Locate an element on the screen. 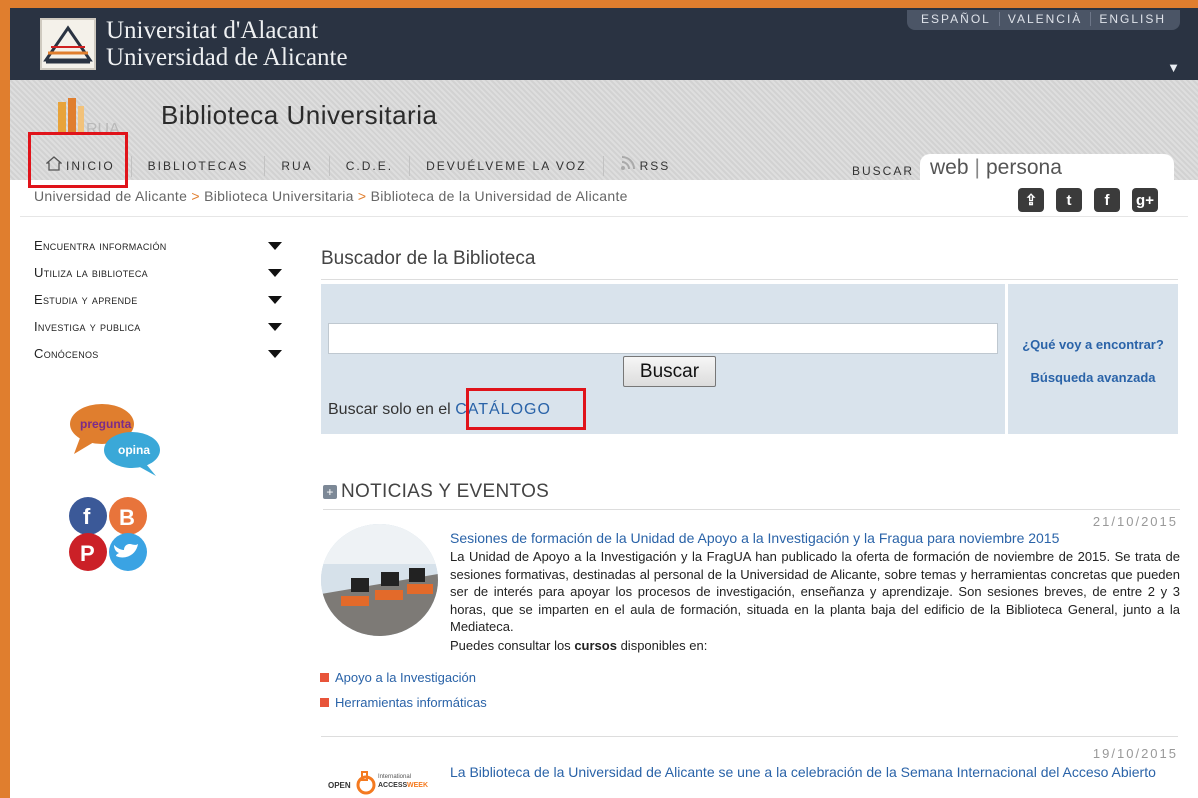  search-side-panel: ¿Qué voy a encontrar? Búsqueda avanzada is located at coordinates (1093, 359).